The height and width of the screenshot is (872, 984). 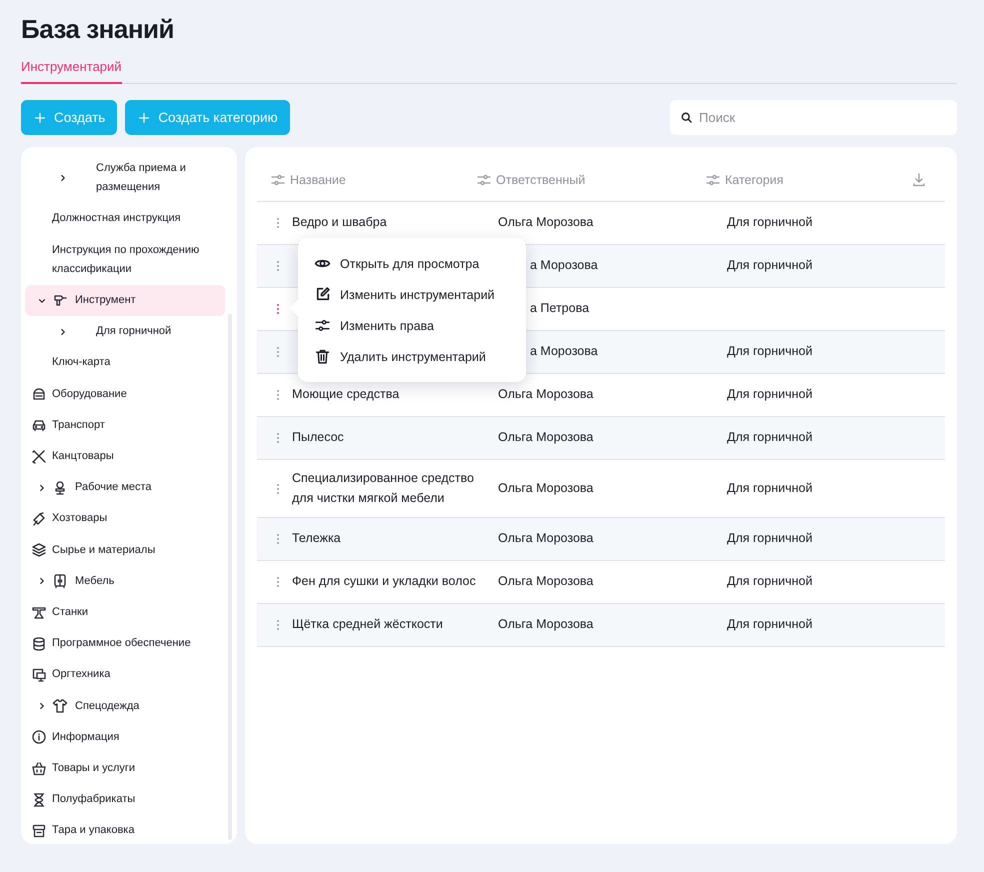 What do you see at coordinates (125, 426) in the screenshot?
I see `sidebar-item: Транспорт` at bounding box center [125, 426].